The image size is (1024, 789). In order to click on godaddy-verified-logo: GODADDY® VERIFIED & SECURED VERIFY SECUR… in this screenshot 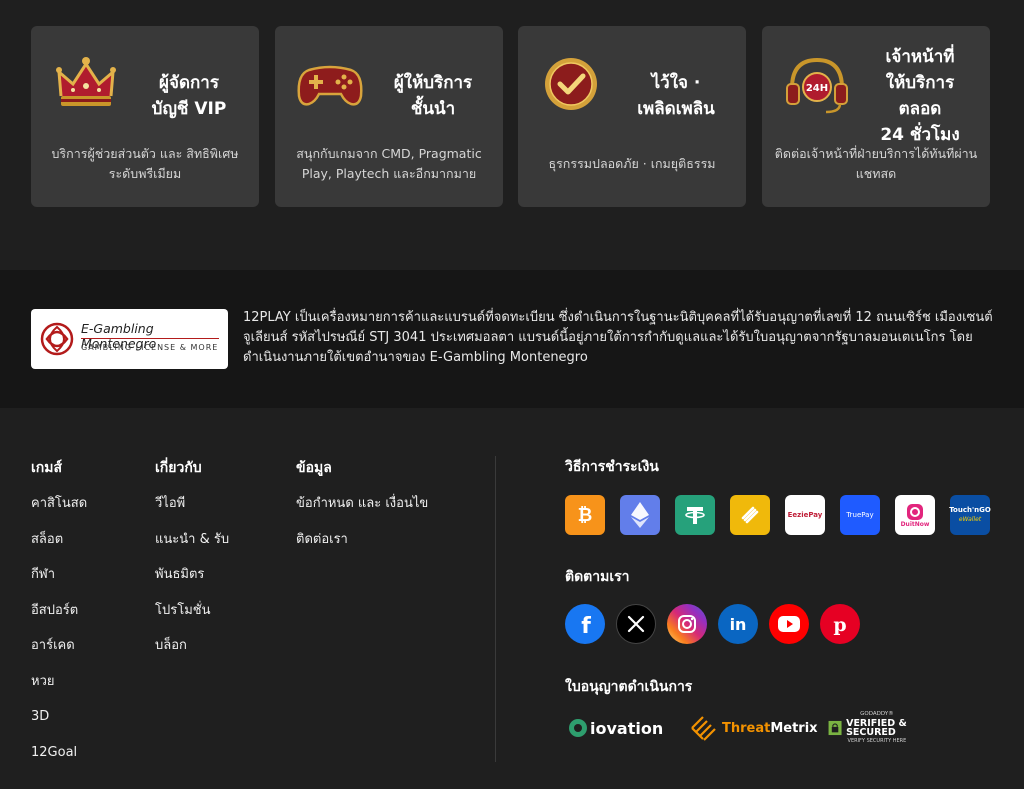, I will do `click(868, 728)`.